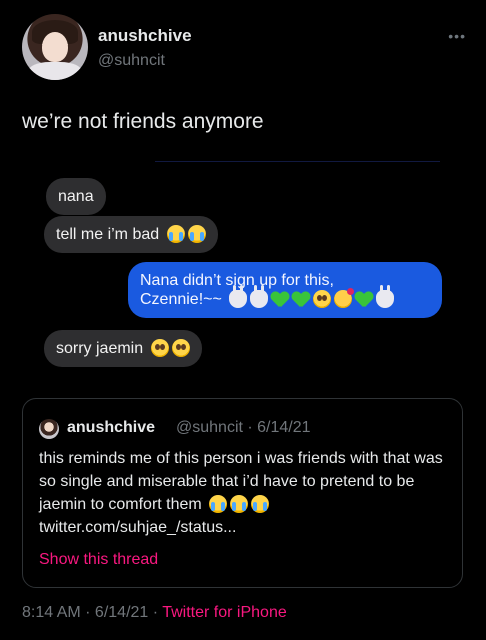 This screenshot has width=486, height=640. I want to click on tweet-header: anushchive @suhncit •••, so click(244, 47).